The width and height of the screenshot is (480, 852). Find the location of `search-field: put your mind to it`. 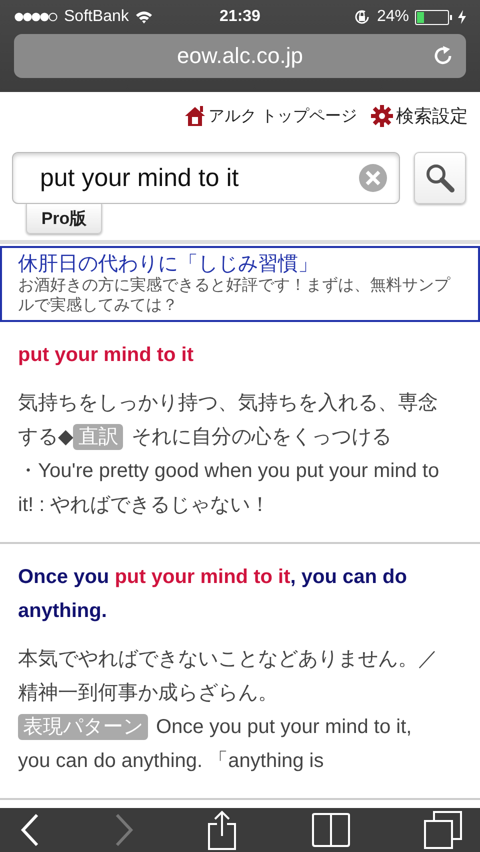

search-field: put your mind to it is located at coordinates (206, 178).